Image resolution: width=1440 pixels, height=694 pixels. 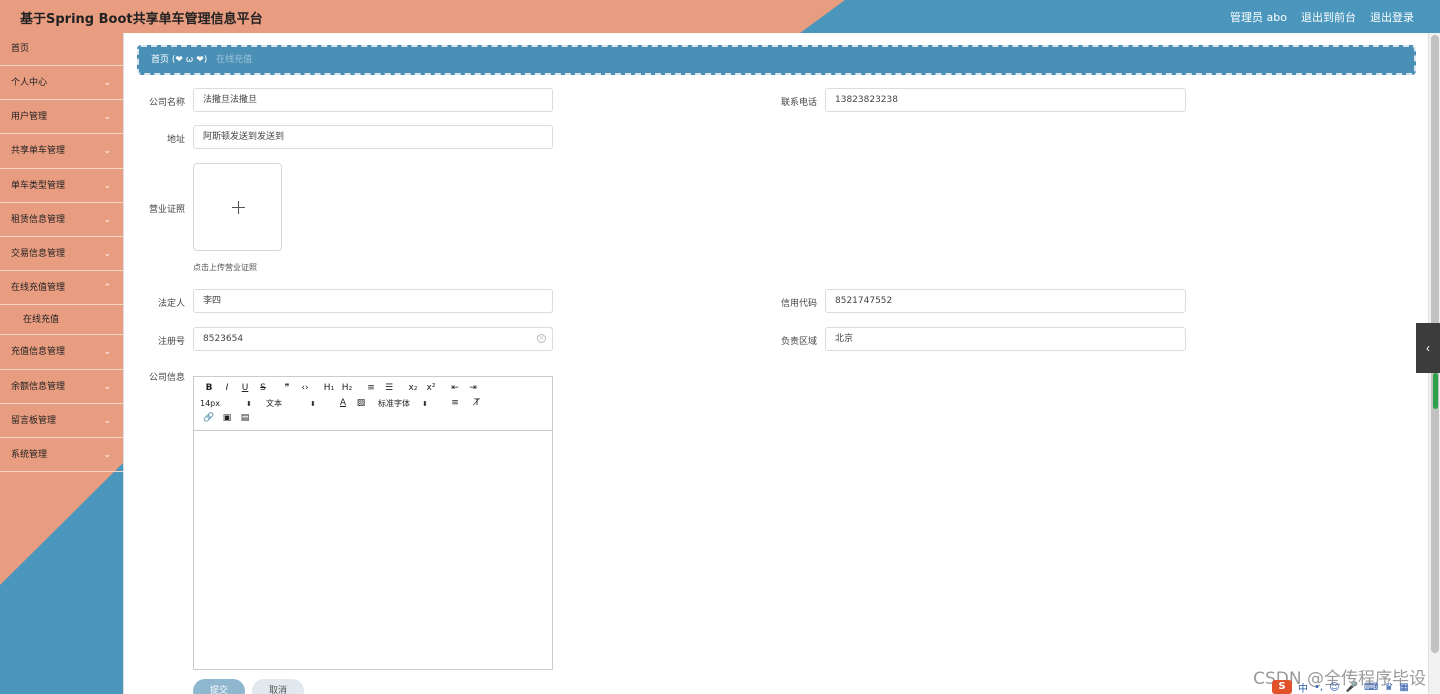 What do you see at coordinates (61, 186) in the screenshot?
I see `sidebar-item-bike-types: 单车类型管理 ⌄` at bounding box center [61, 186].